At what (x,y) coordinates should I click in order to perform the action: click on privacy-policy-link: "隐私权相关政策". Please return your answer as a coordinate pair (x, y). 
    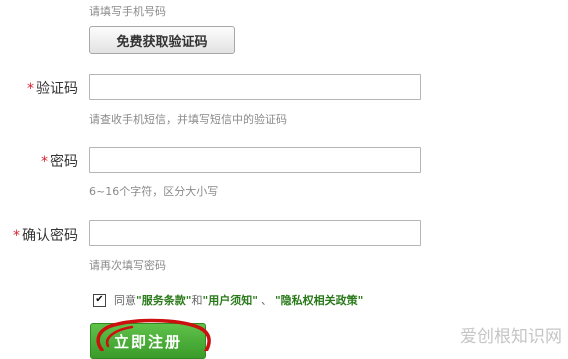
    Looking at the image, I should click on (319, 300).